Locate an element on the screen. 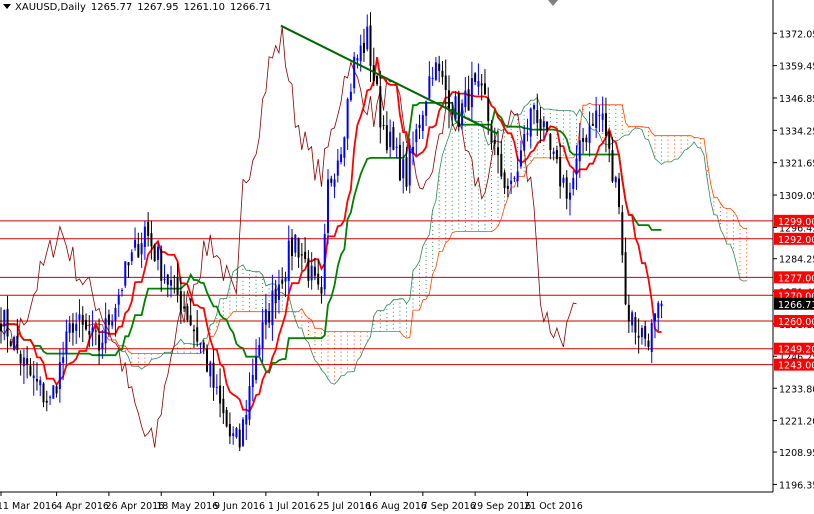 The width and height of the screenshot is (814, 514). collapse-triangle-icon is located at coordinates (7, 6).